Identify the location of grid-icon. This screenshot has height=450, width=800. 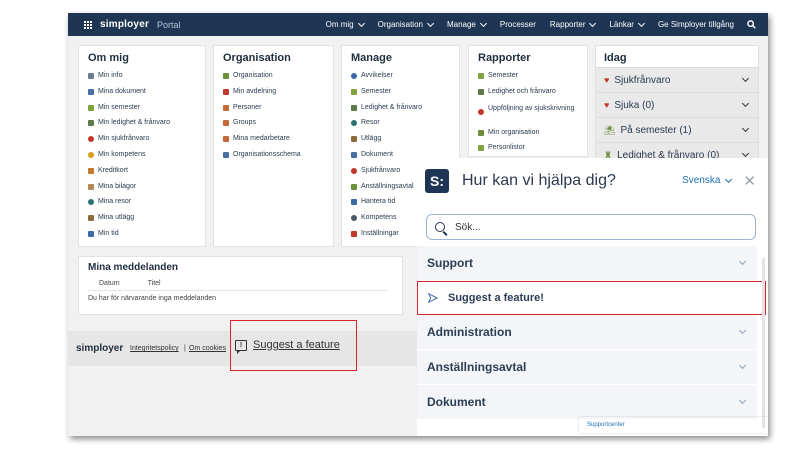
(88, 24).